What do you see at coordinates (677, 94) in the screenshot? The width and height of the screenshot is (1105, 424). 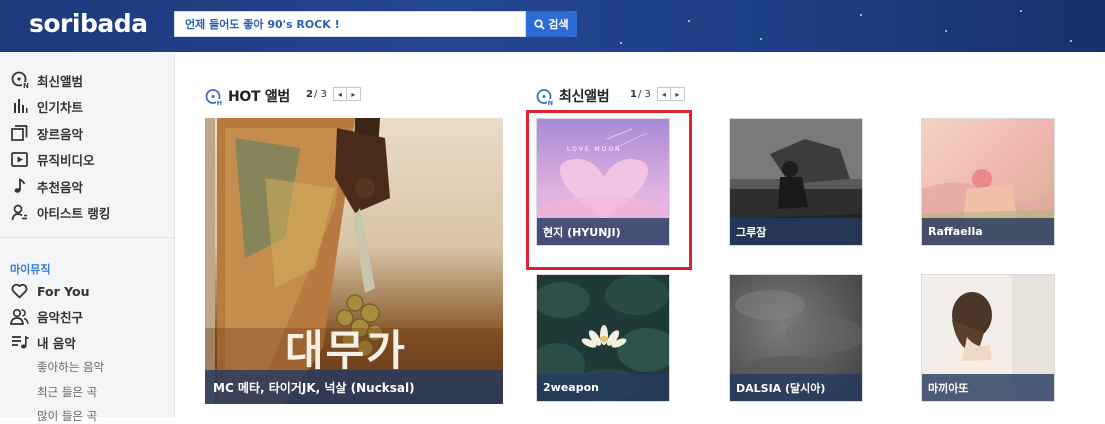 I see `latest-next-button: ▸` at bounding box center [677, 94].